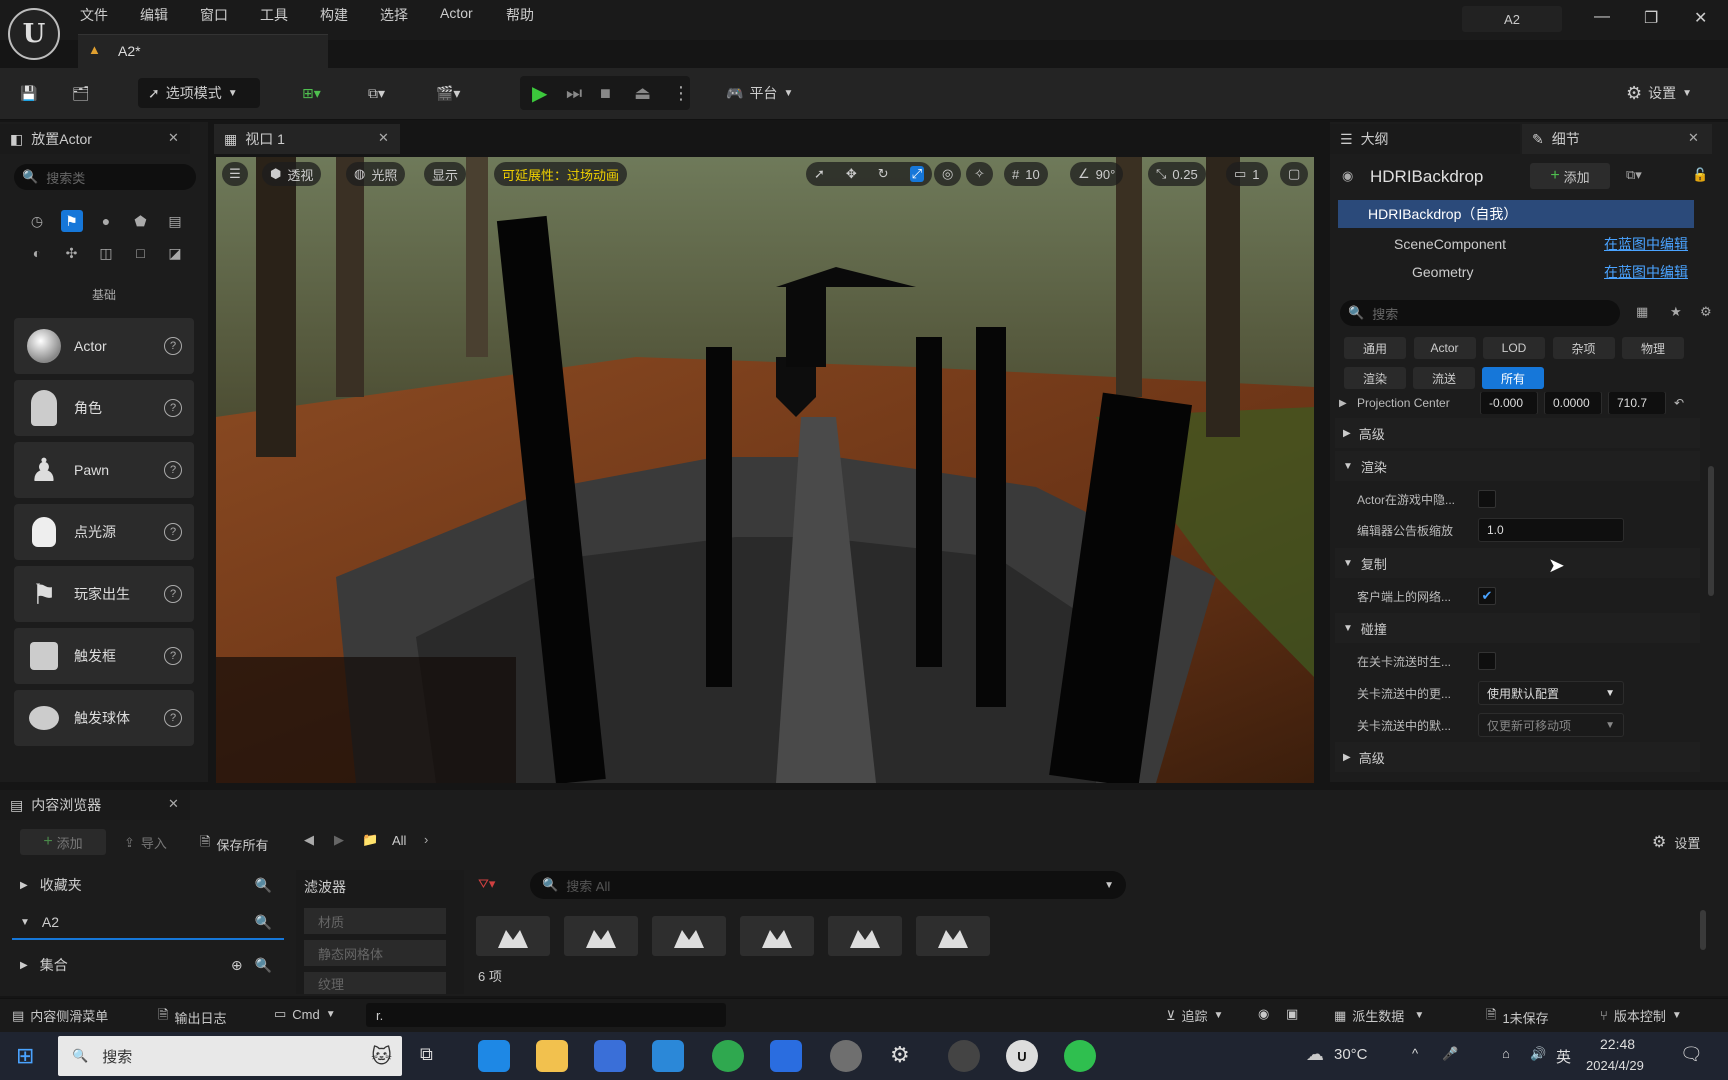 This screenshot has width=1728, height=1080. What do you see at coordinates (1529, 272) in the screenshot?
I see `component-row-geometry: Geometry 在蓝图中编辑` at bounding box center [1529, 272].